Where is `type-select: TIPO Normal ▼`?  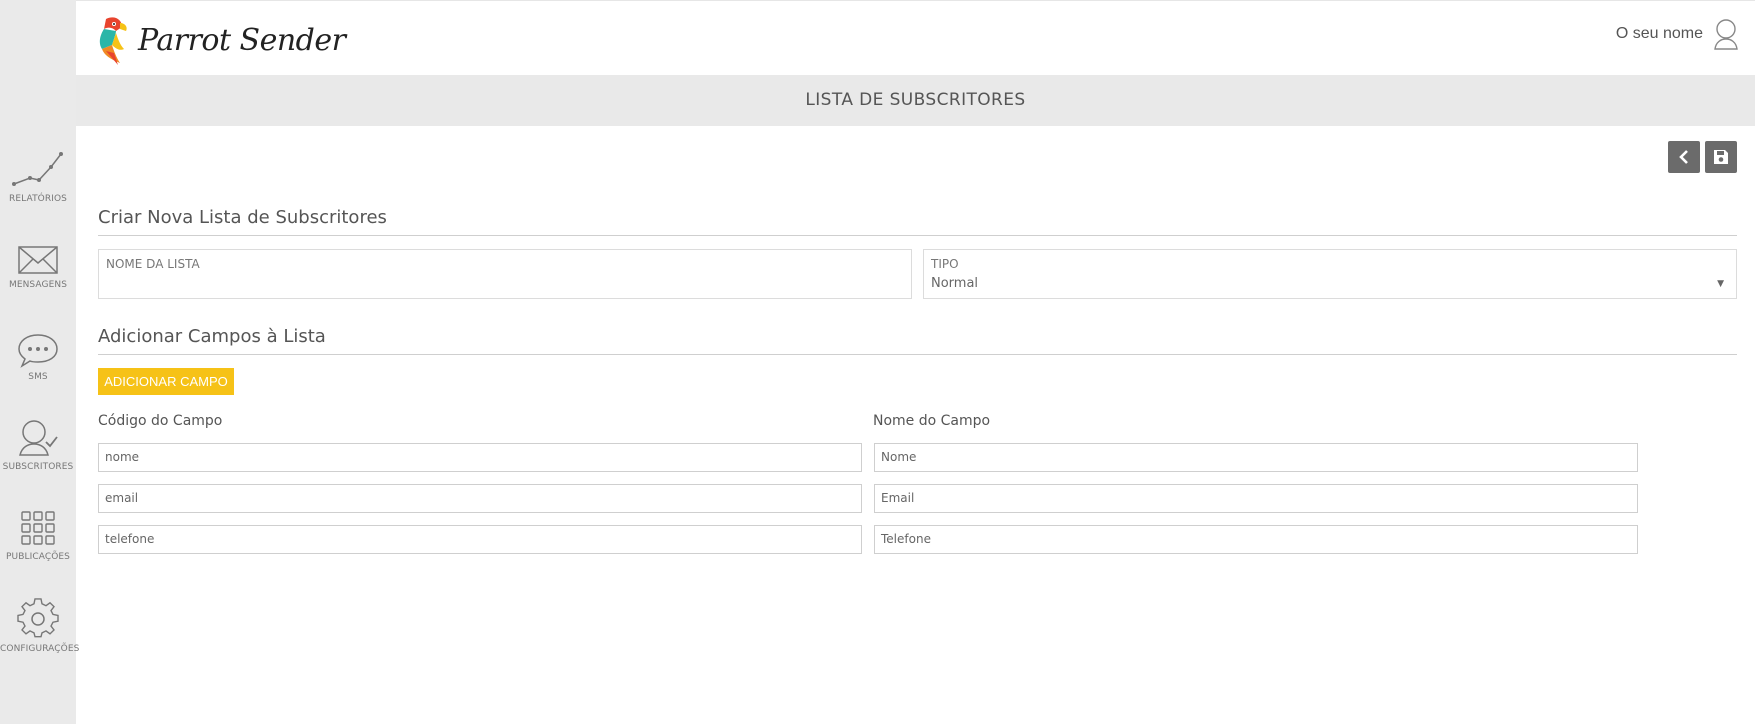 type-select: TIPO Normal ▼ is located at coordinates (1330, 274).